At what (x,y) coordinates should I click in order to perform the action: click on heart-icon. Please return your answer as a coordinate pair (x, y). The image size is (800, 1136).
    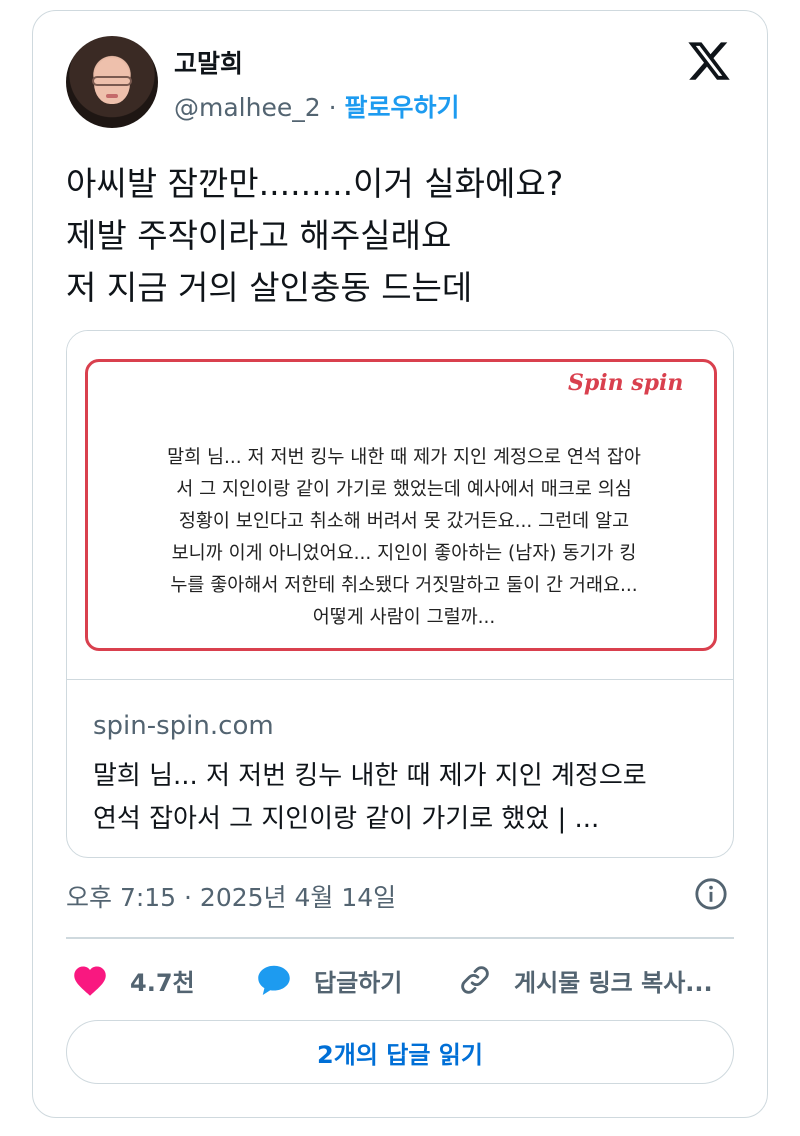
    Looking at the image, I should click on (90, 981).